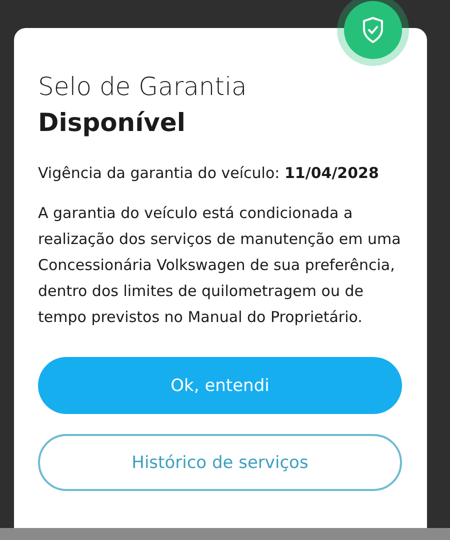  I want to click on ok-button: Ok, entendi, so click(220, 385).